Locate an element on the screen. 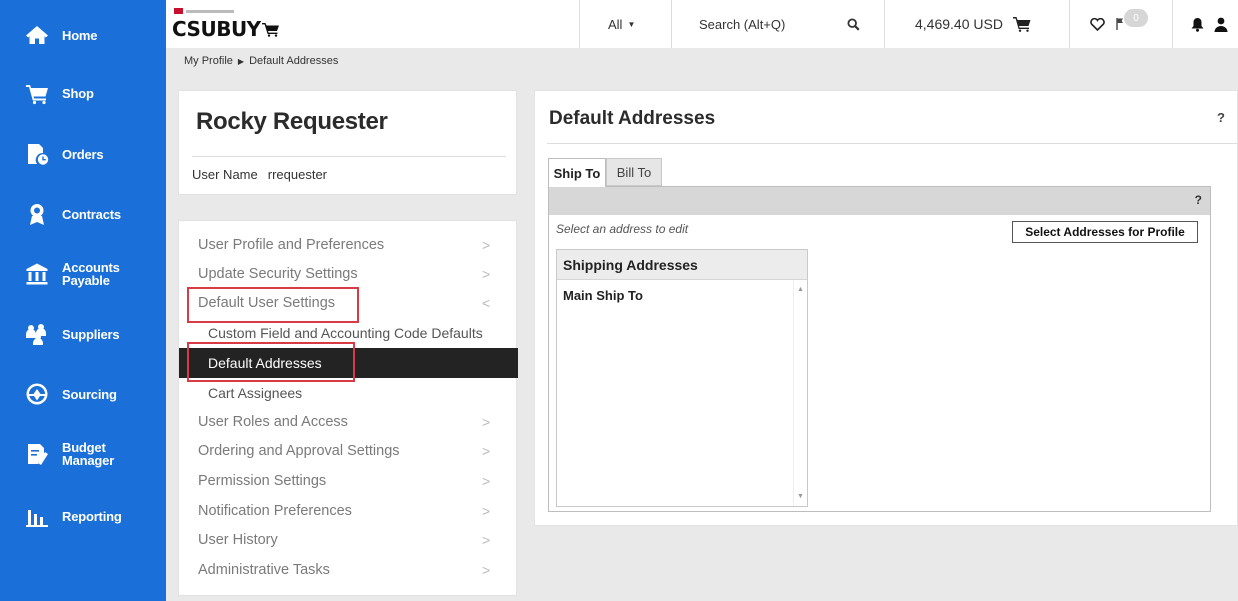 This screenshot has height=601, width=1238. nav-contracts: Contracts is located at coordinates (83, 214).